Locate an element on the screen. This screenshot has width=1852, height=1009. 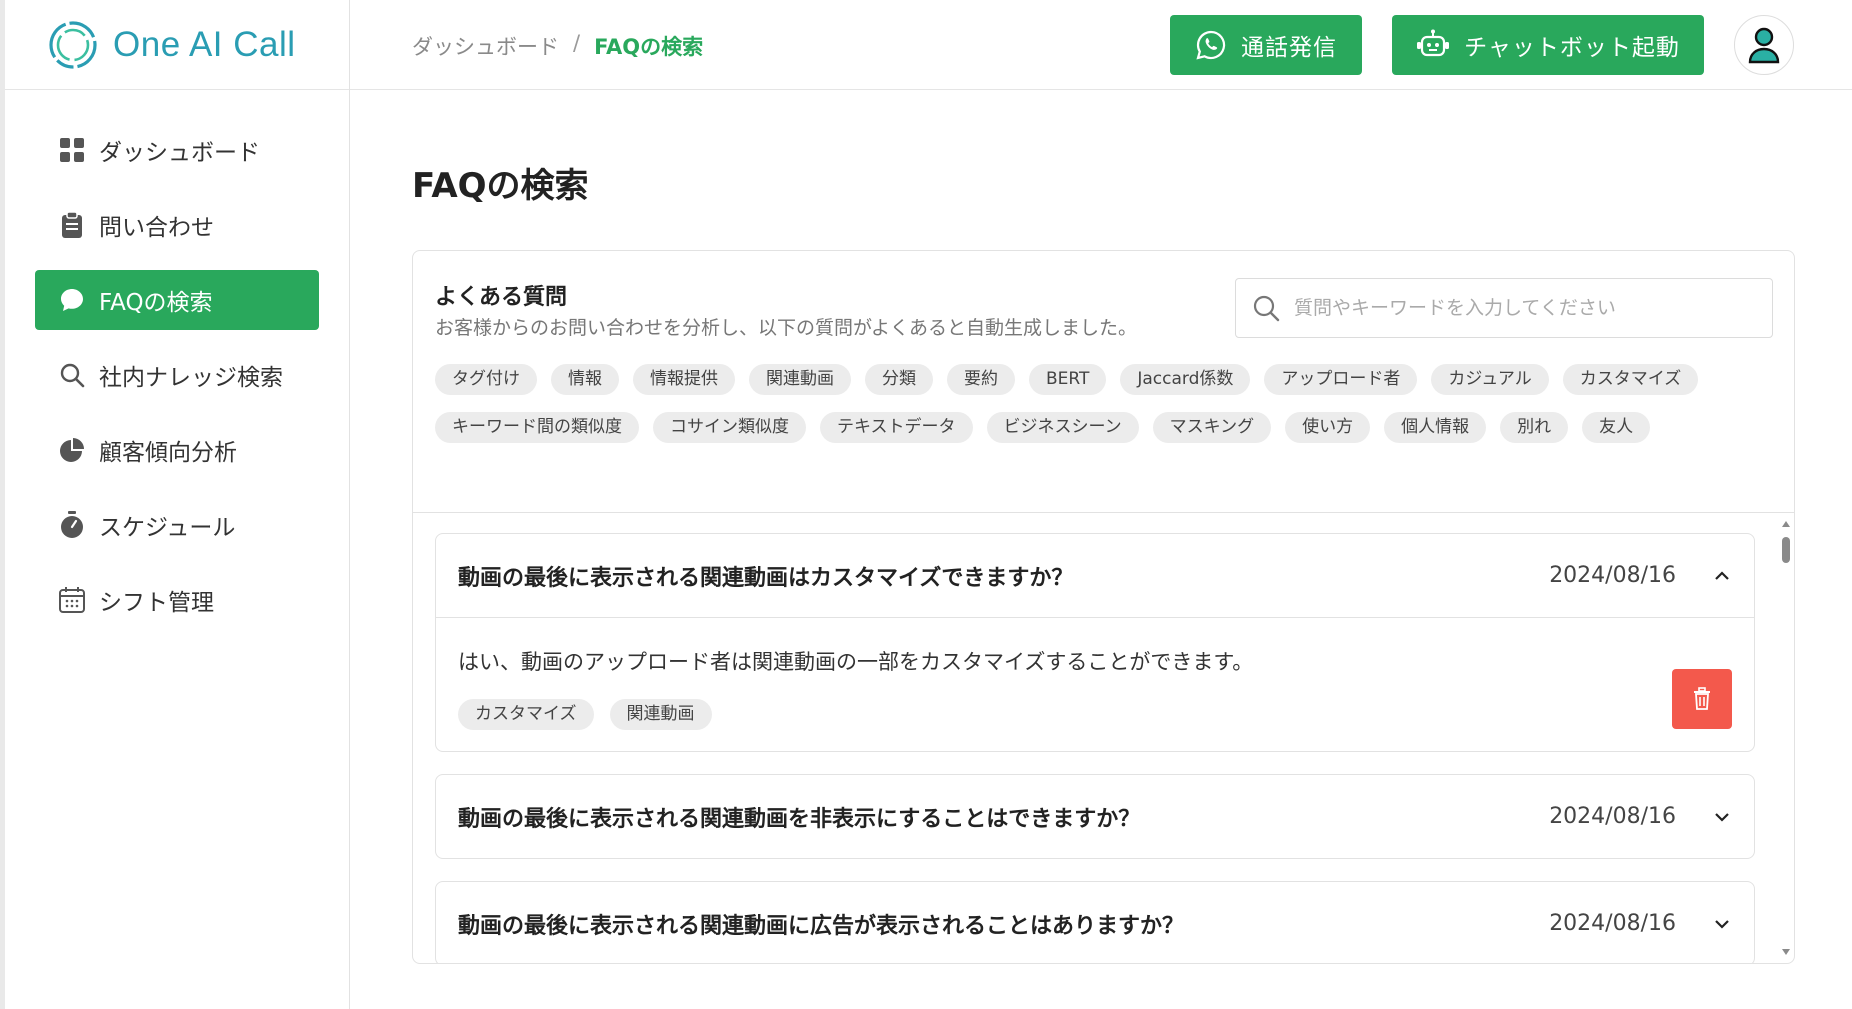
sidebar-item-customer-analysis: 顧客傾向分析 is located at coordinates (177, 450).